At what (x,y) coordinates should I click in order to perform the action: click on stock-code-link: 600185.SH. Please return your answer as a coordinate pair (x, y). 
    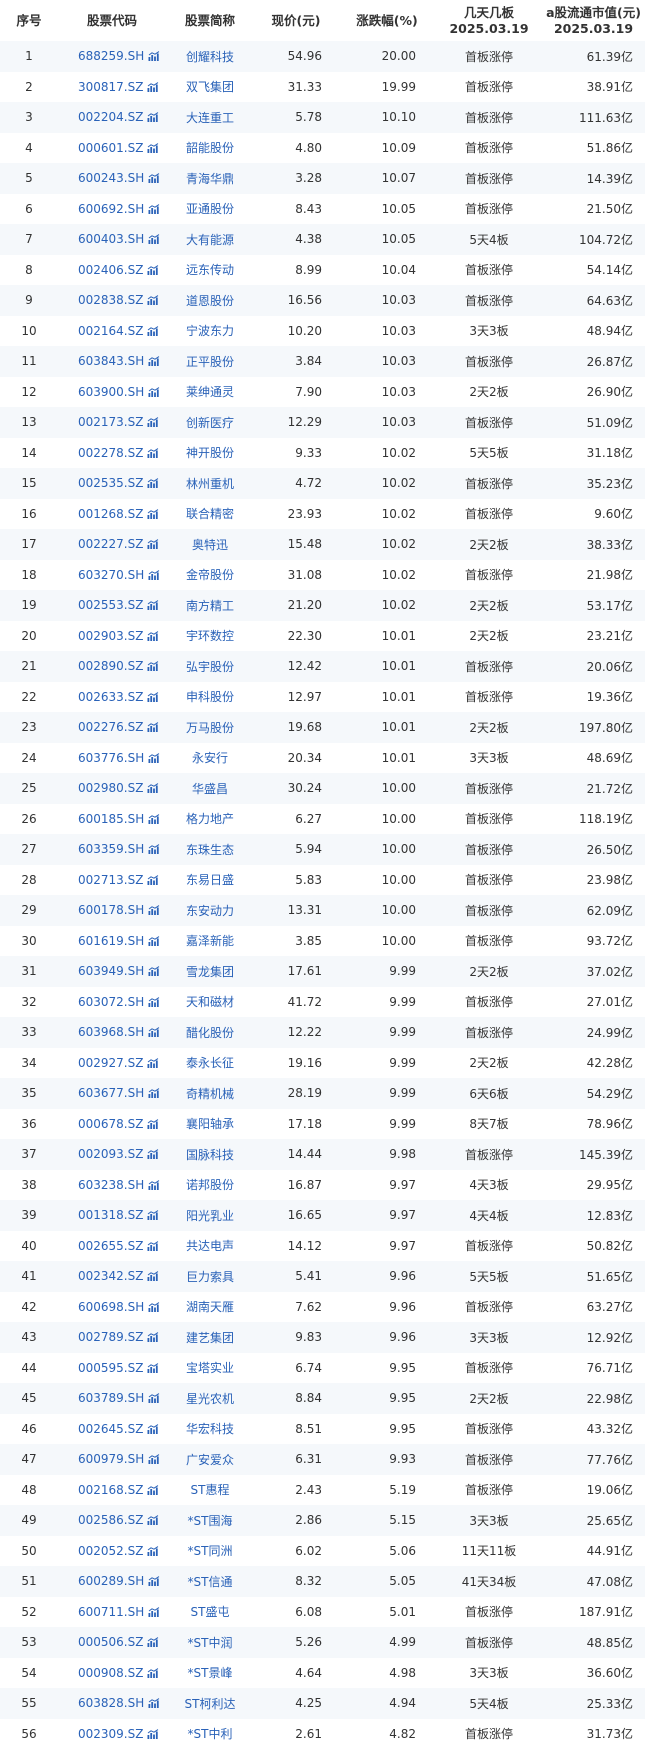
    Looking at the image, I should click on (111, 819).